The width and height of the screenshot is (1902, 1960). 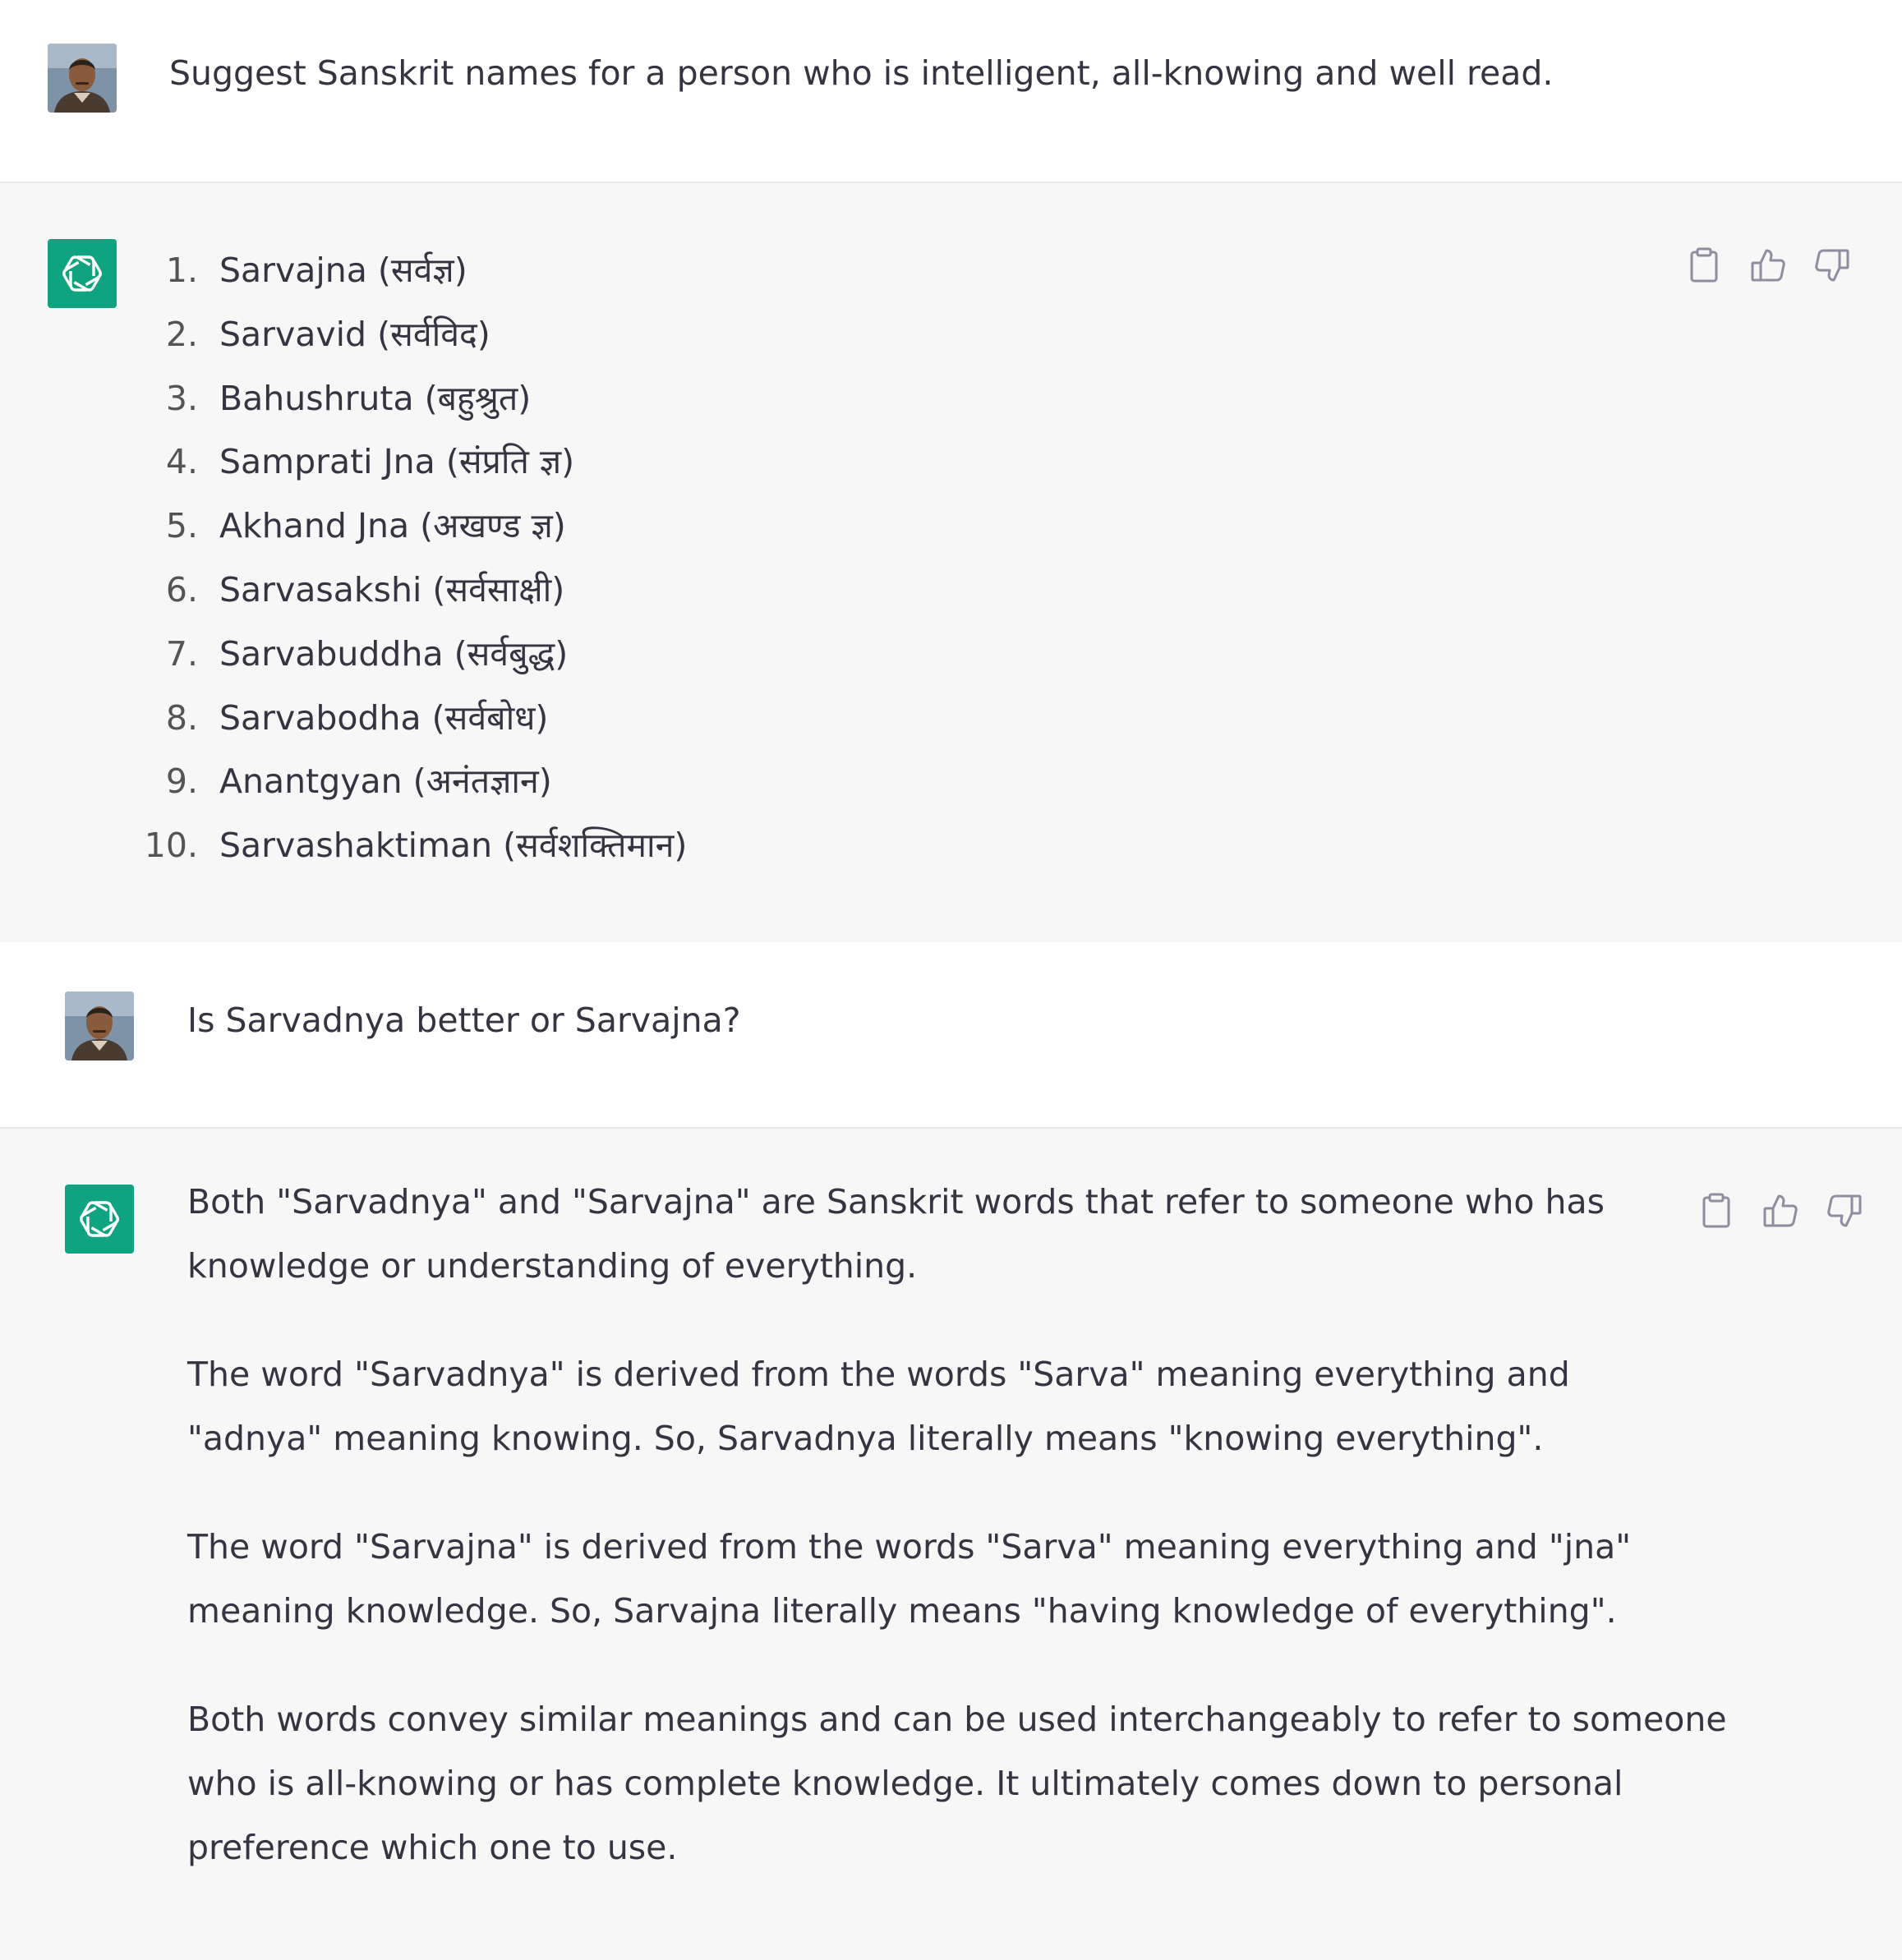 I want to click on user-message-2: Is Sarvadnya better or Sarvajna?, so click(x=951, y=1034).